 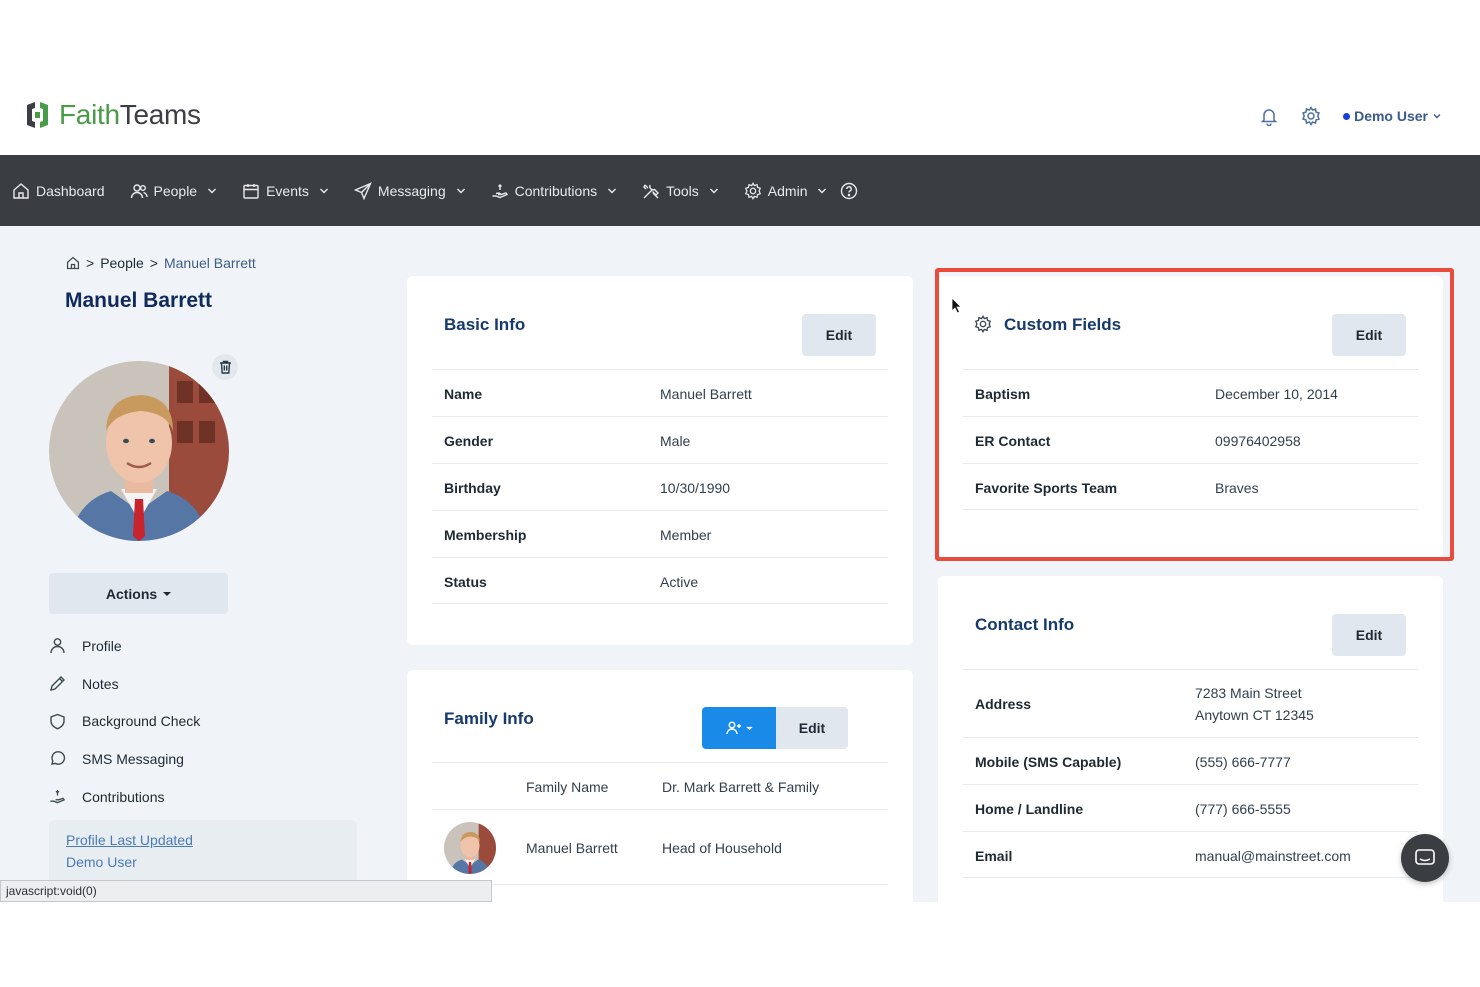 What do you see at coordinates (138, 593) in the screenshot?
I see `actions-dropdown-button: Actions` at bounding box center [138, 593].